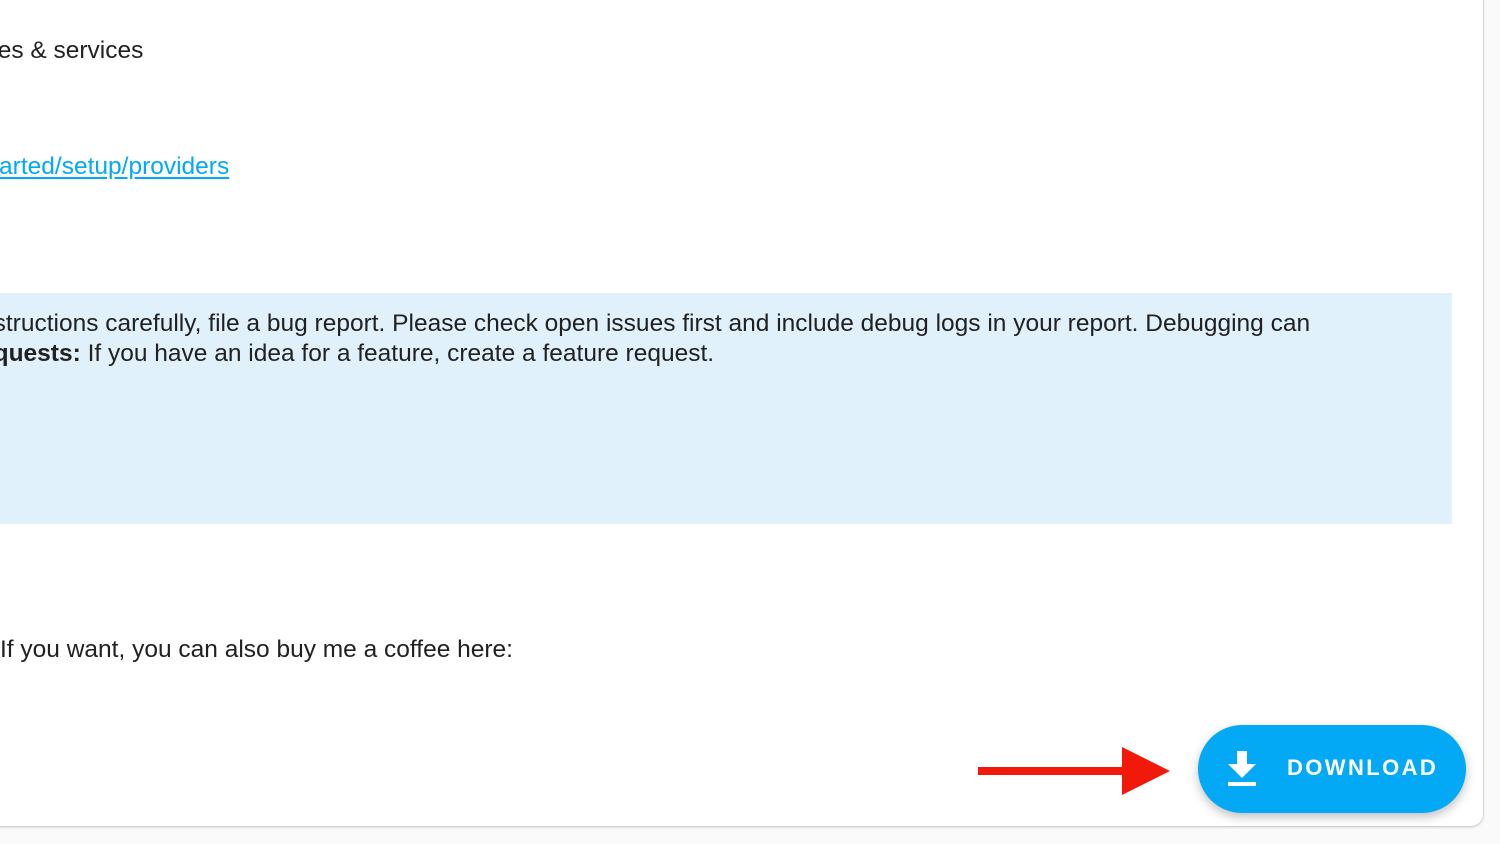  Describe the element at coordinates (72, 50) in the screenshot. I see `section-heading-text: ices & services` at that location.